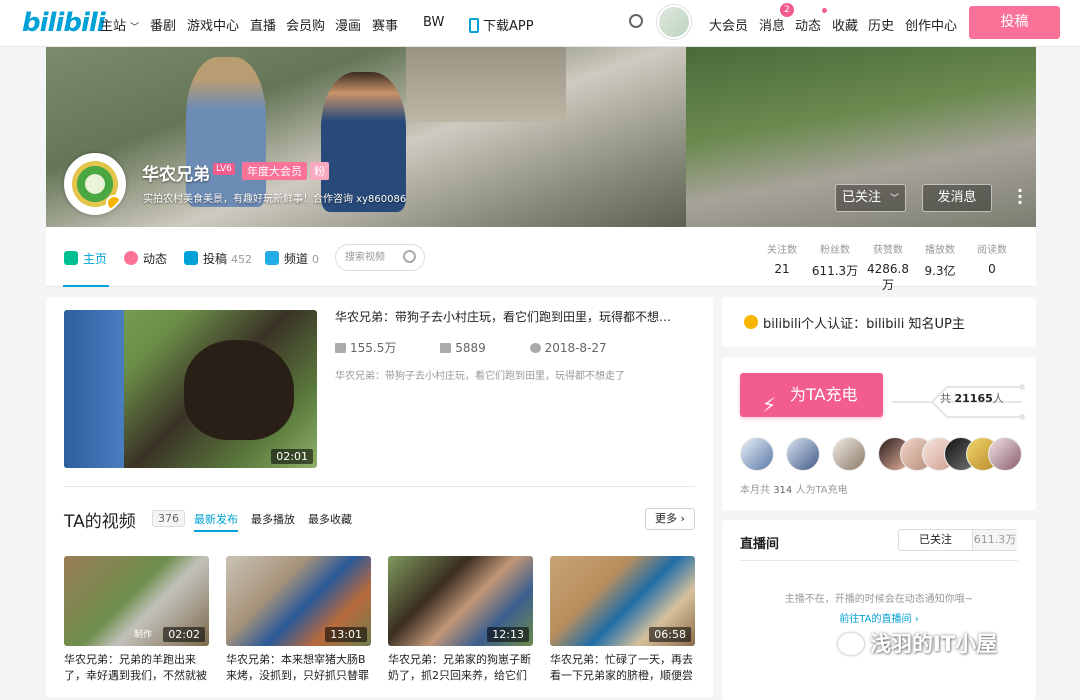  I want to click on video-title: 华农兄弟：忙碌了一天，再去看一下兄弟家的脐橙，顺便尝, so click(622, 668).